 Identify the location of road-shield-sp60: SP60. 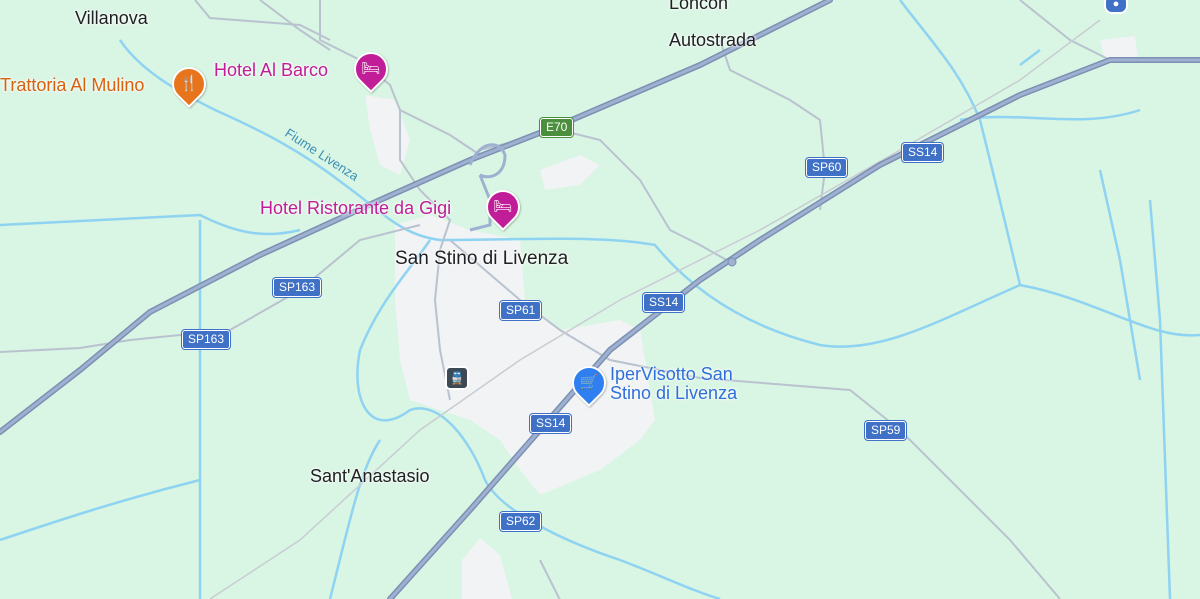
(827, 167).